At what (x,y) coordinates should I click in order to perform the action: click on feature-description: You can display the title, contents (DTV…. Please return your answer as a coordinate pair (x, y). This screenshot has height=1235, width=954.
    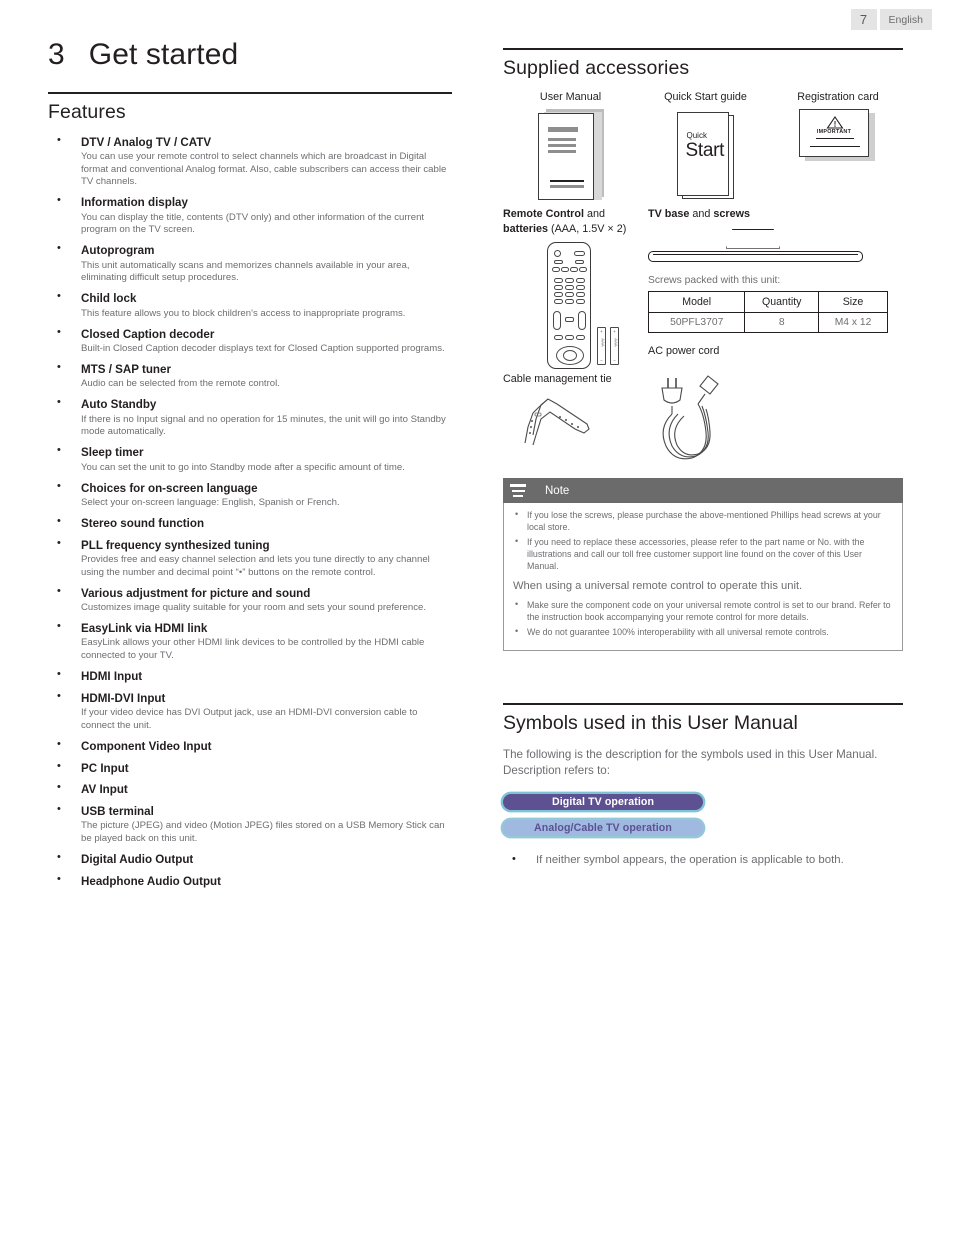
    Looking at the image, I should click on (253, 223).